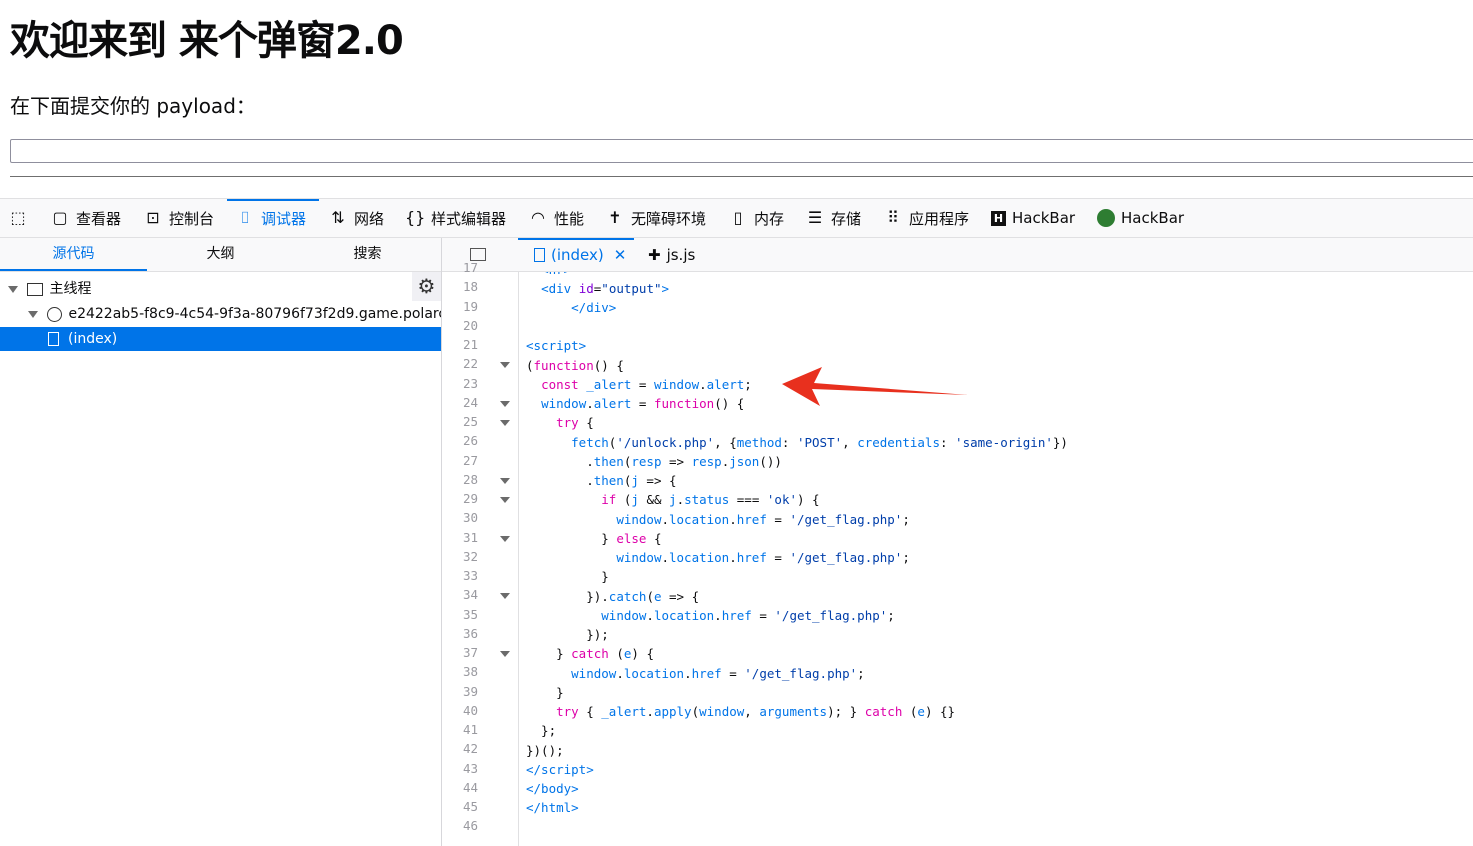 This screenshot has height=846, width=1473. Describe the element at coordinates (846, 218) in the screenshot. I see `tab-label: 存储` at that location.